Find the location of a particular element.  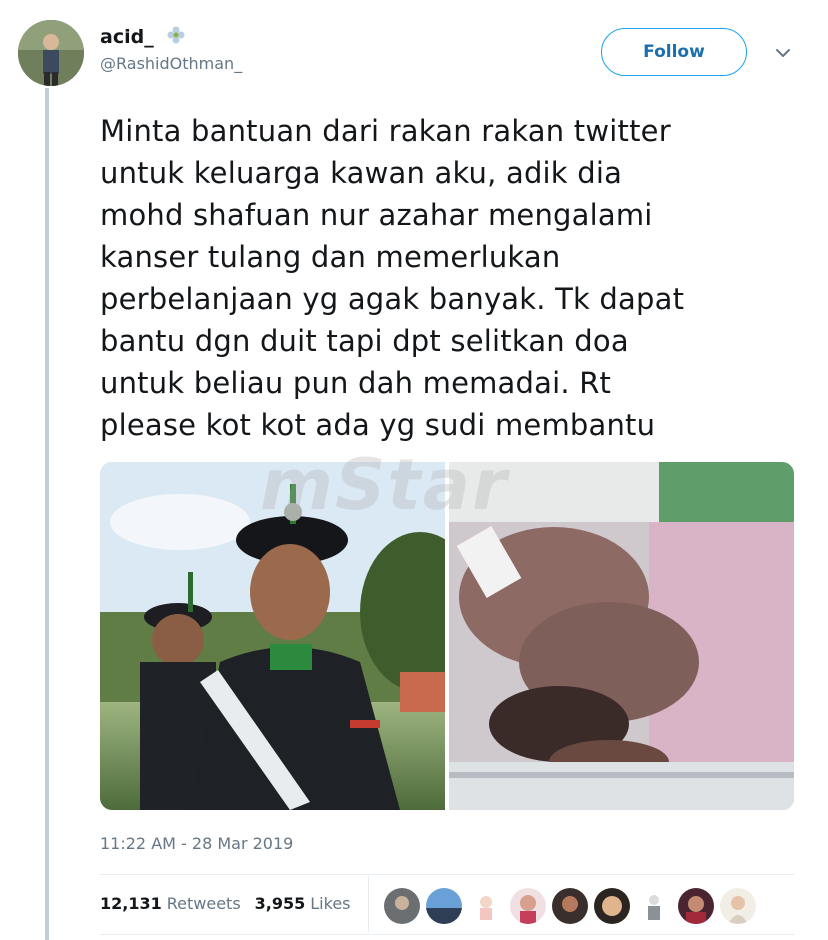

likes-label: Likes is located at coordinates (330, 903).